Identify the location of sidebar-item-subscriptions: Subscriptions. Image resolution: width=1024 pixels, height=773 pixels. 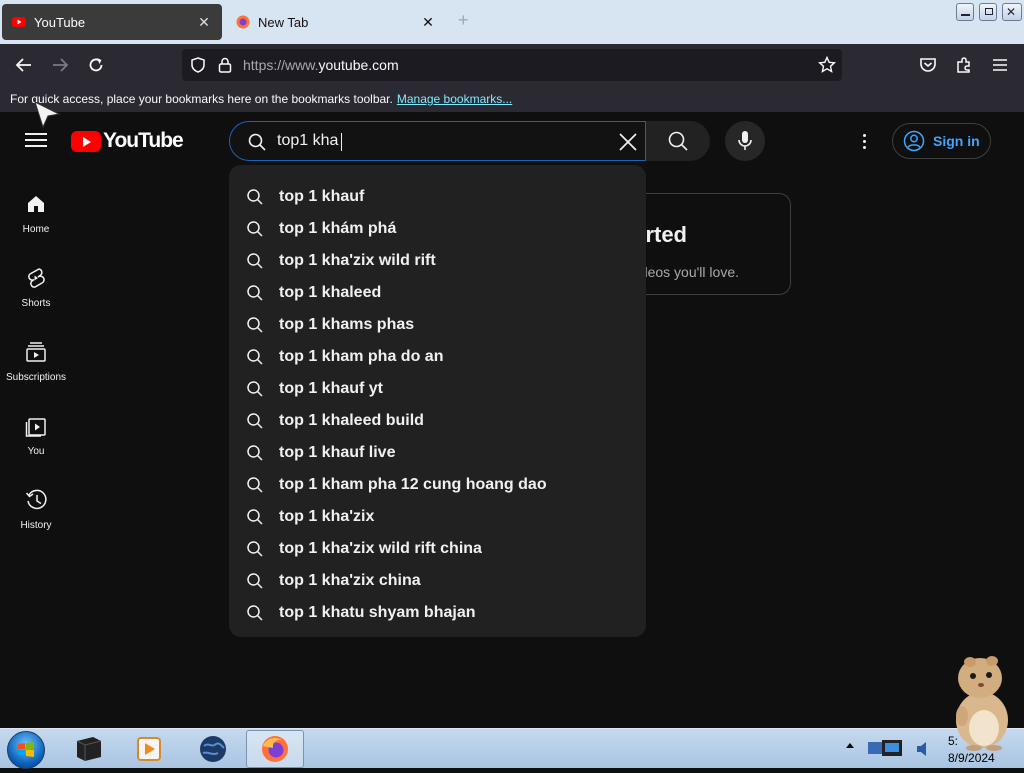
(36, 361).